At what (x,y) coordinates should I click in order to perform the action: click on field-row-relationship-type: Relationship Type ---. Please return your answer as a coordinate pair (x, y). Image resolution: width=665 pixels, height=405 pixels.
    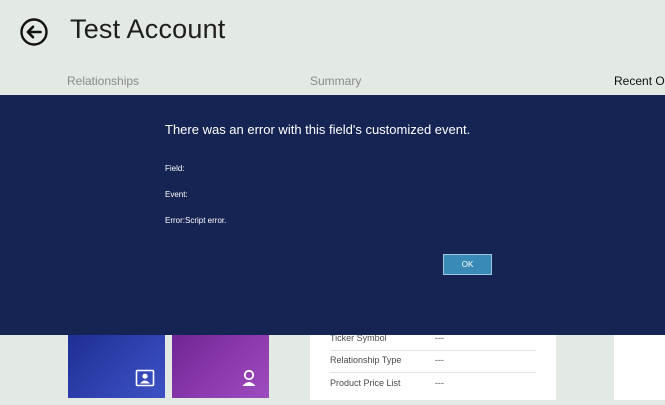
    Looking at the image, I should click on (433, 361).